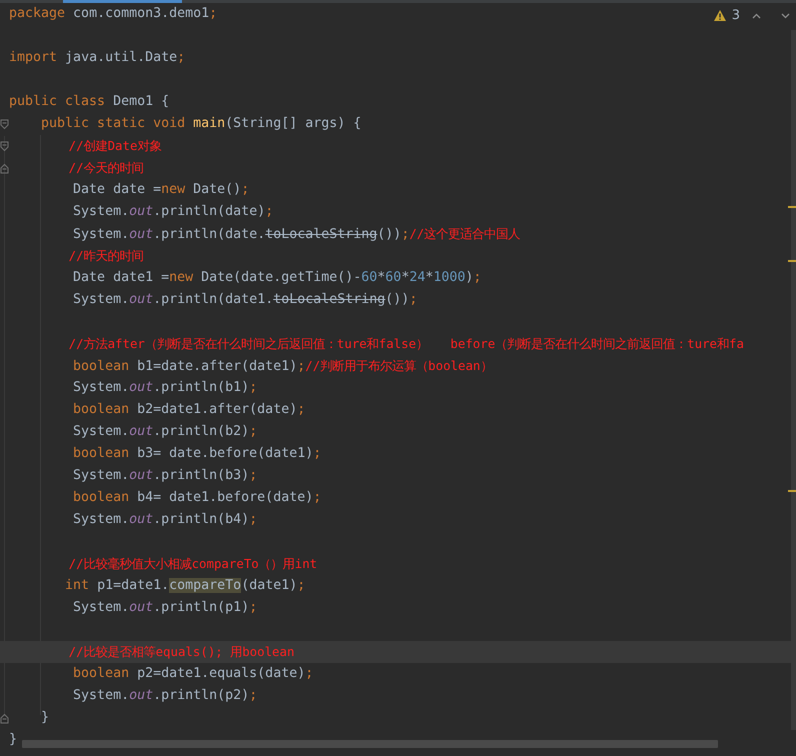  I want to click on code-line: System.out.println(b4);, so click(165, 520).